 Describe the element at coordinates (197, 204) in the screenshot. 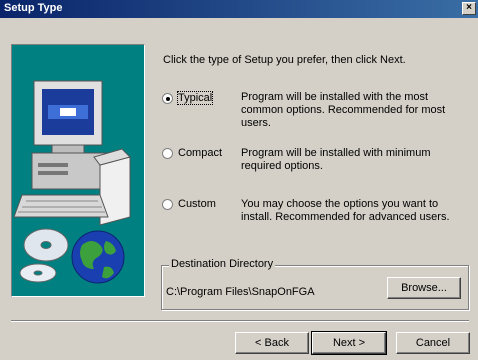

I see `option-label-custom: Custom` at that location.